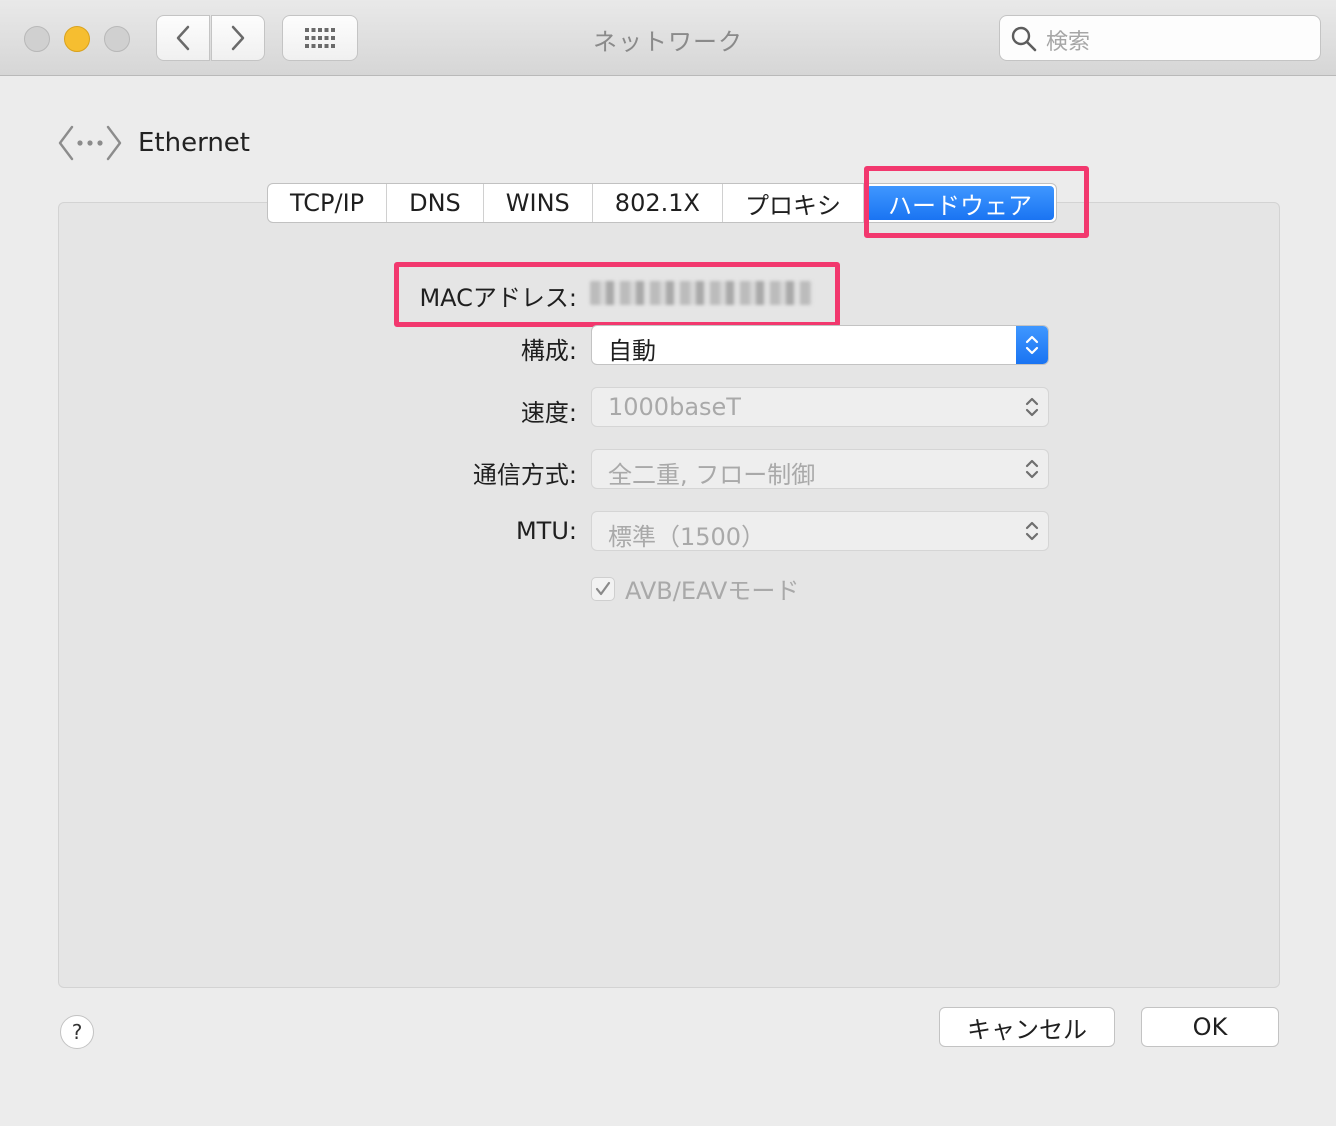 Image resolution: width=1336 pixels, height=1126 pixels. What do you see at coordinates (617, 294) in the screenshot?
I see `highlight-box-mac-address` at bounding box center [617, 294].